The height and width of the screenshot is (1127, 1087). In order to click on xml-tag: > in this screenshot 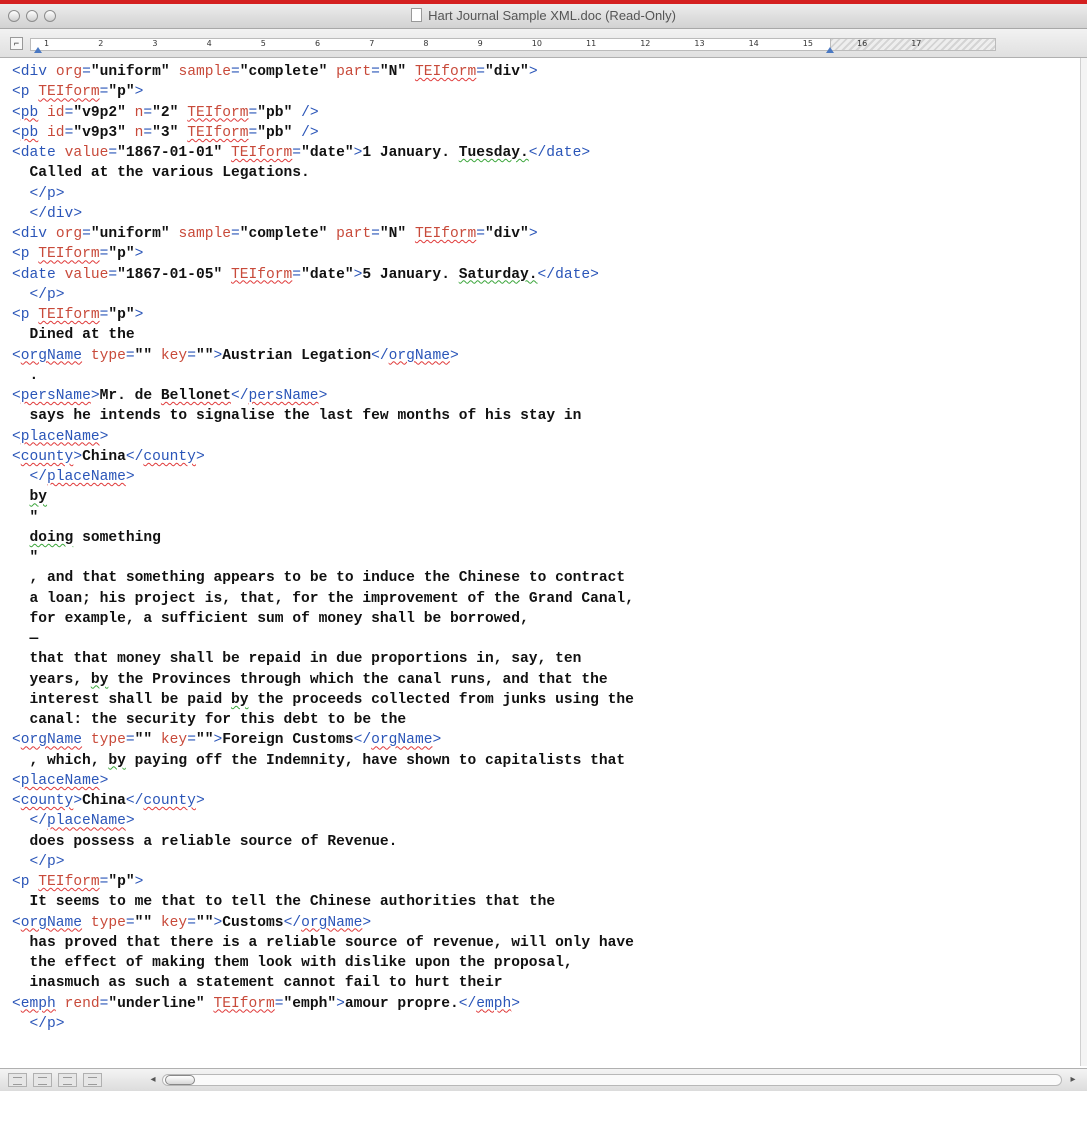, I will do `click(533, 234)`.